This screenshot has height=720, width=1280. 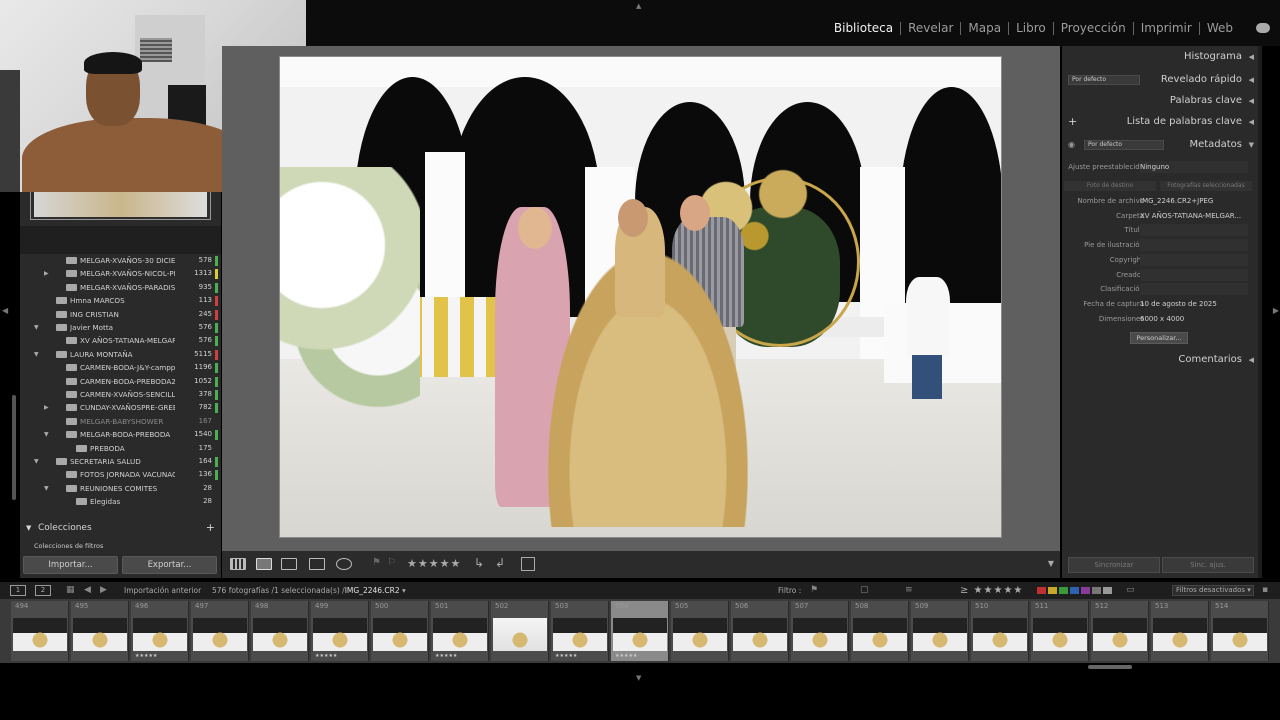 What do you see at coordinates (1160, 80) in the screenshot?
I see `quick-develop-header: Por defecto Revelado rápido ◀` at bounding box center [1160, 80].